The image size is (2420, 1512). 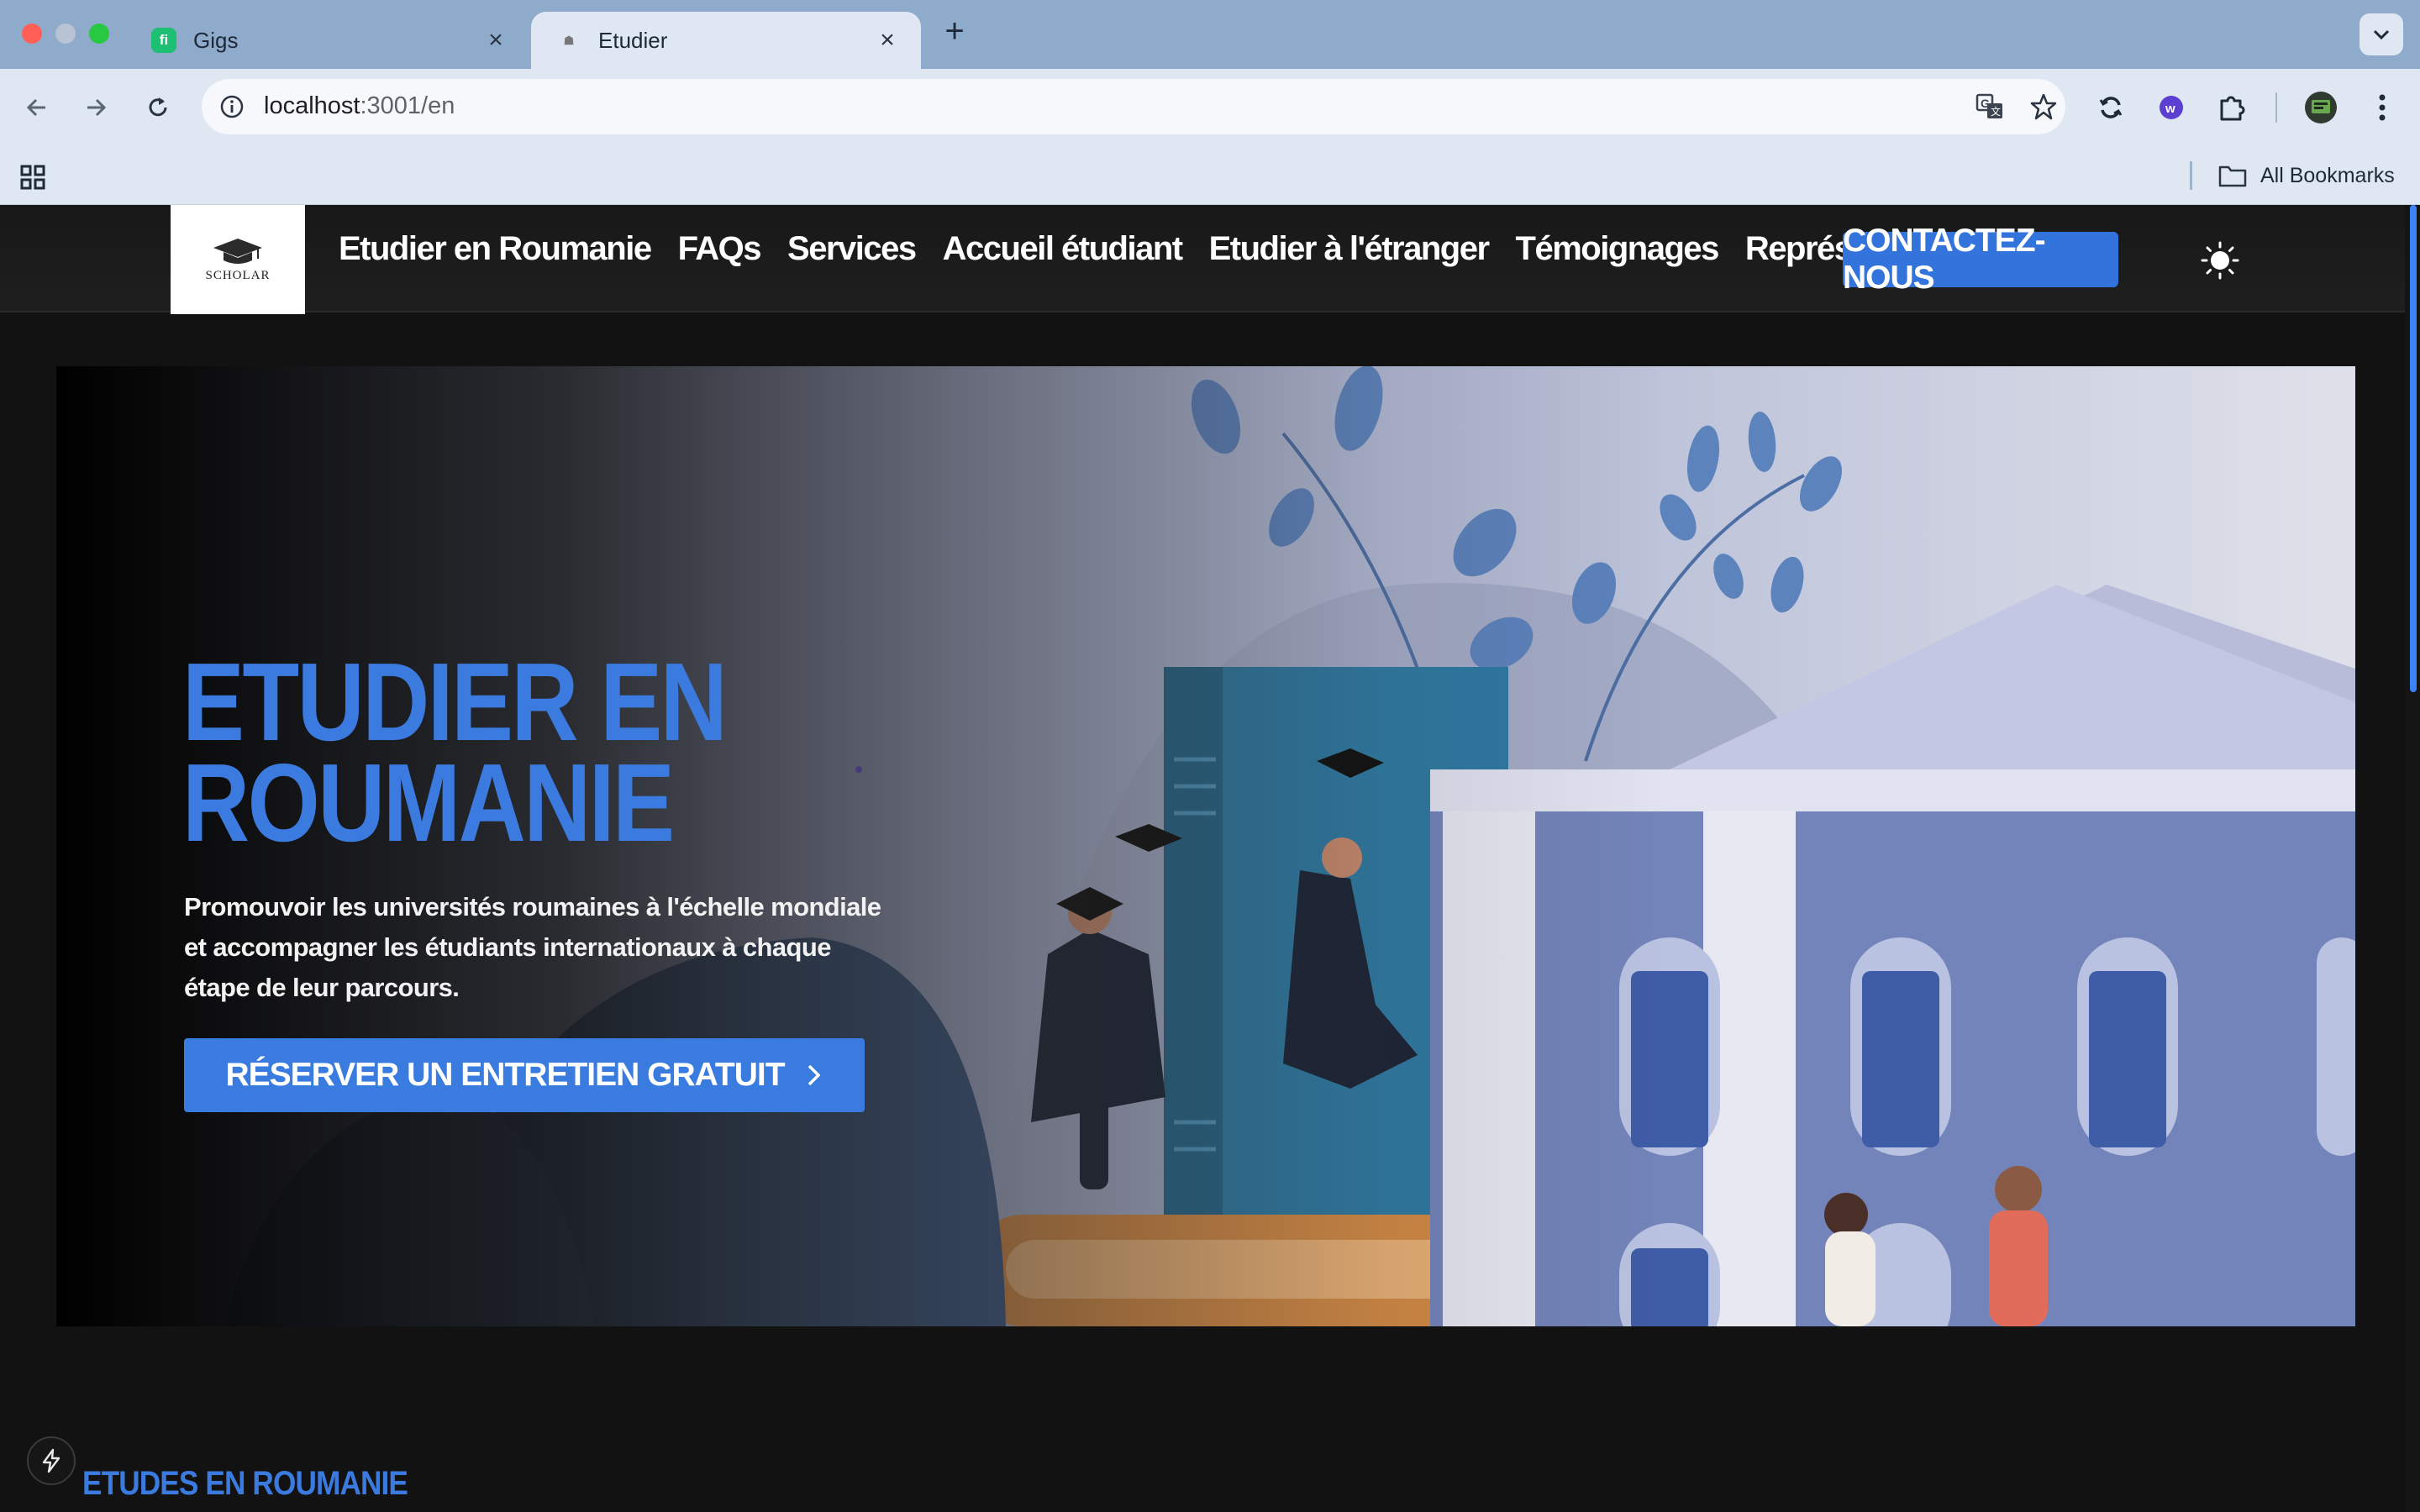 I want to click on dev-tools-badge, so click(x=52, y=1460).